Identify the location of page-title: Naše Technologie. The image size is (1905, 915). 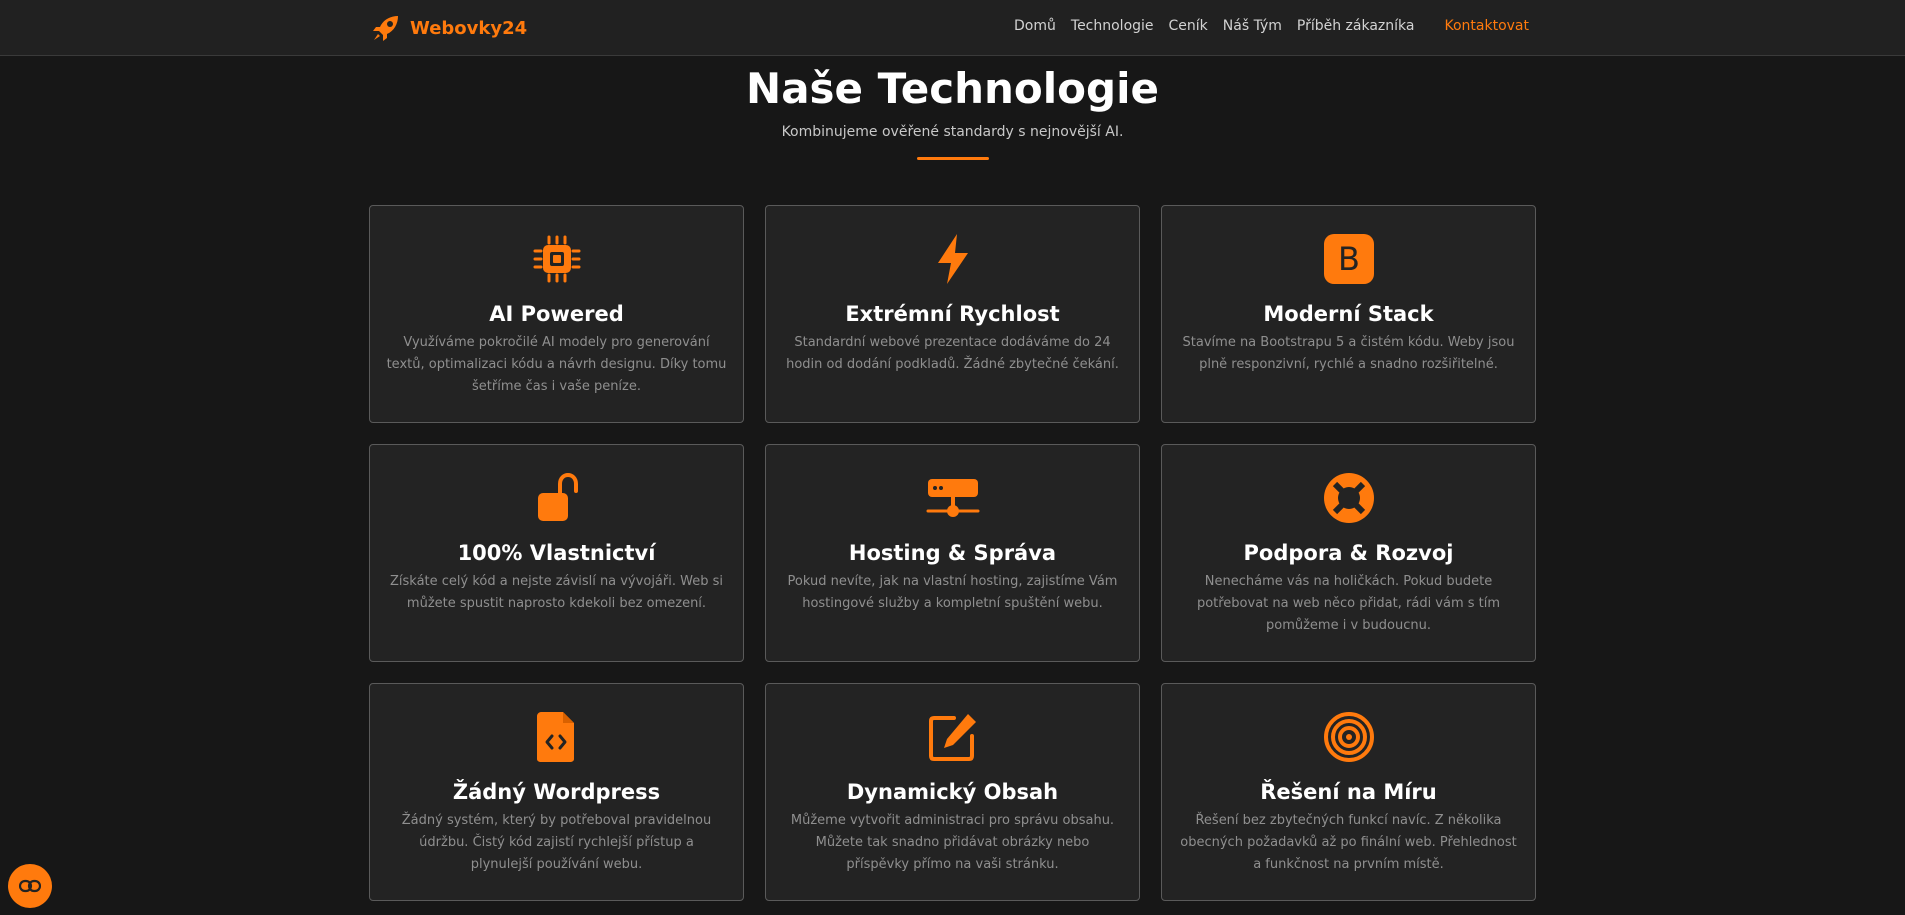
(952, 88).